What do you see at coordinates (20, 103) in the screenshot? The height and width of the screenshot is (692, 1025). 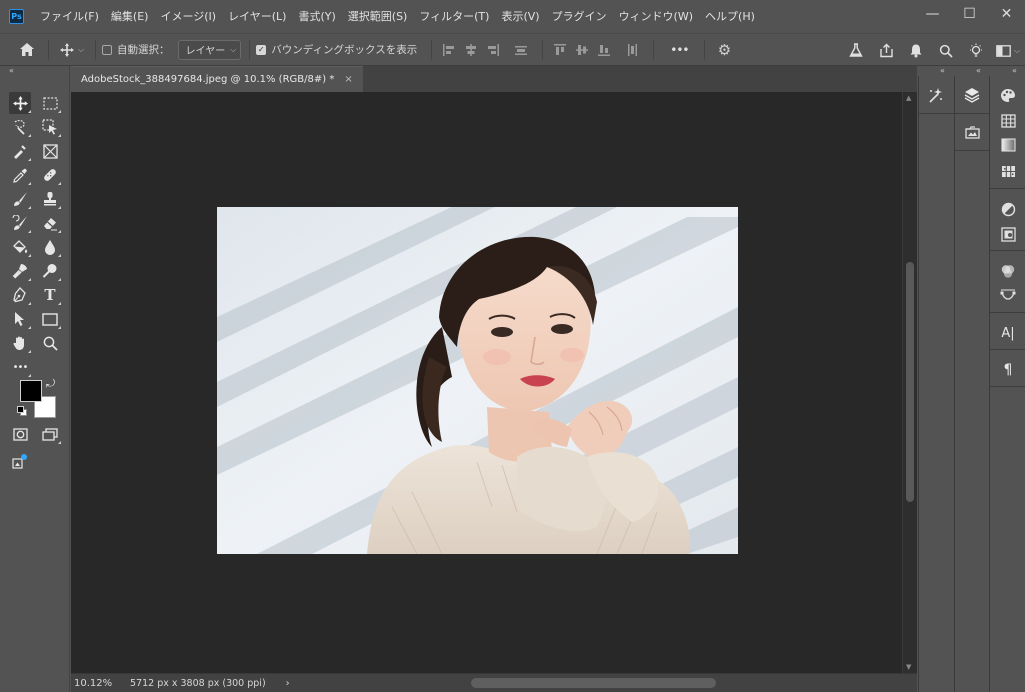 I see `move-tool` at bounding box center [20, 103].